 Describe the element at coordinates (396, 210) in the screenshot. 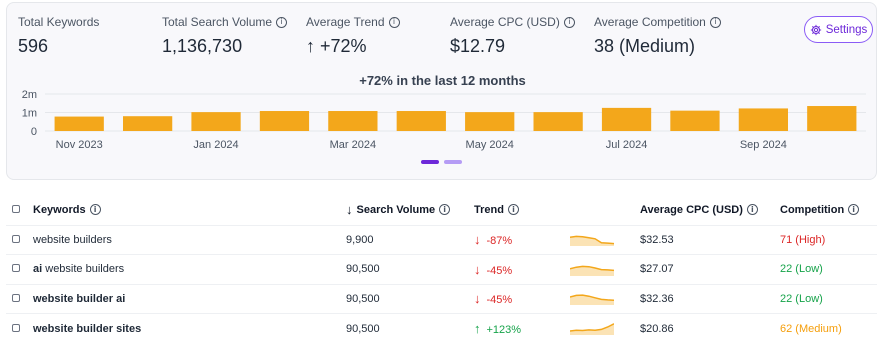

I see `header-search-volume: Search Volume` at that location.